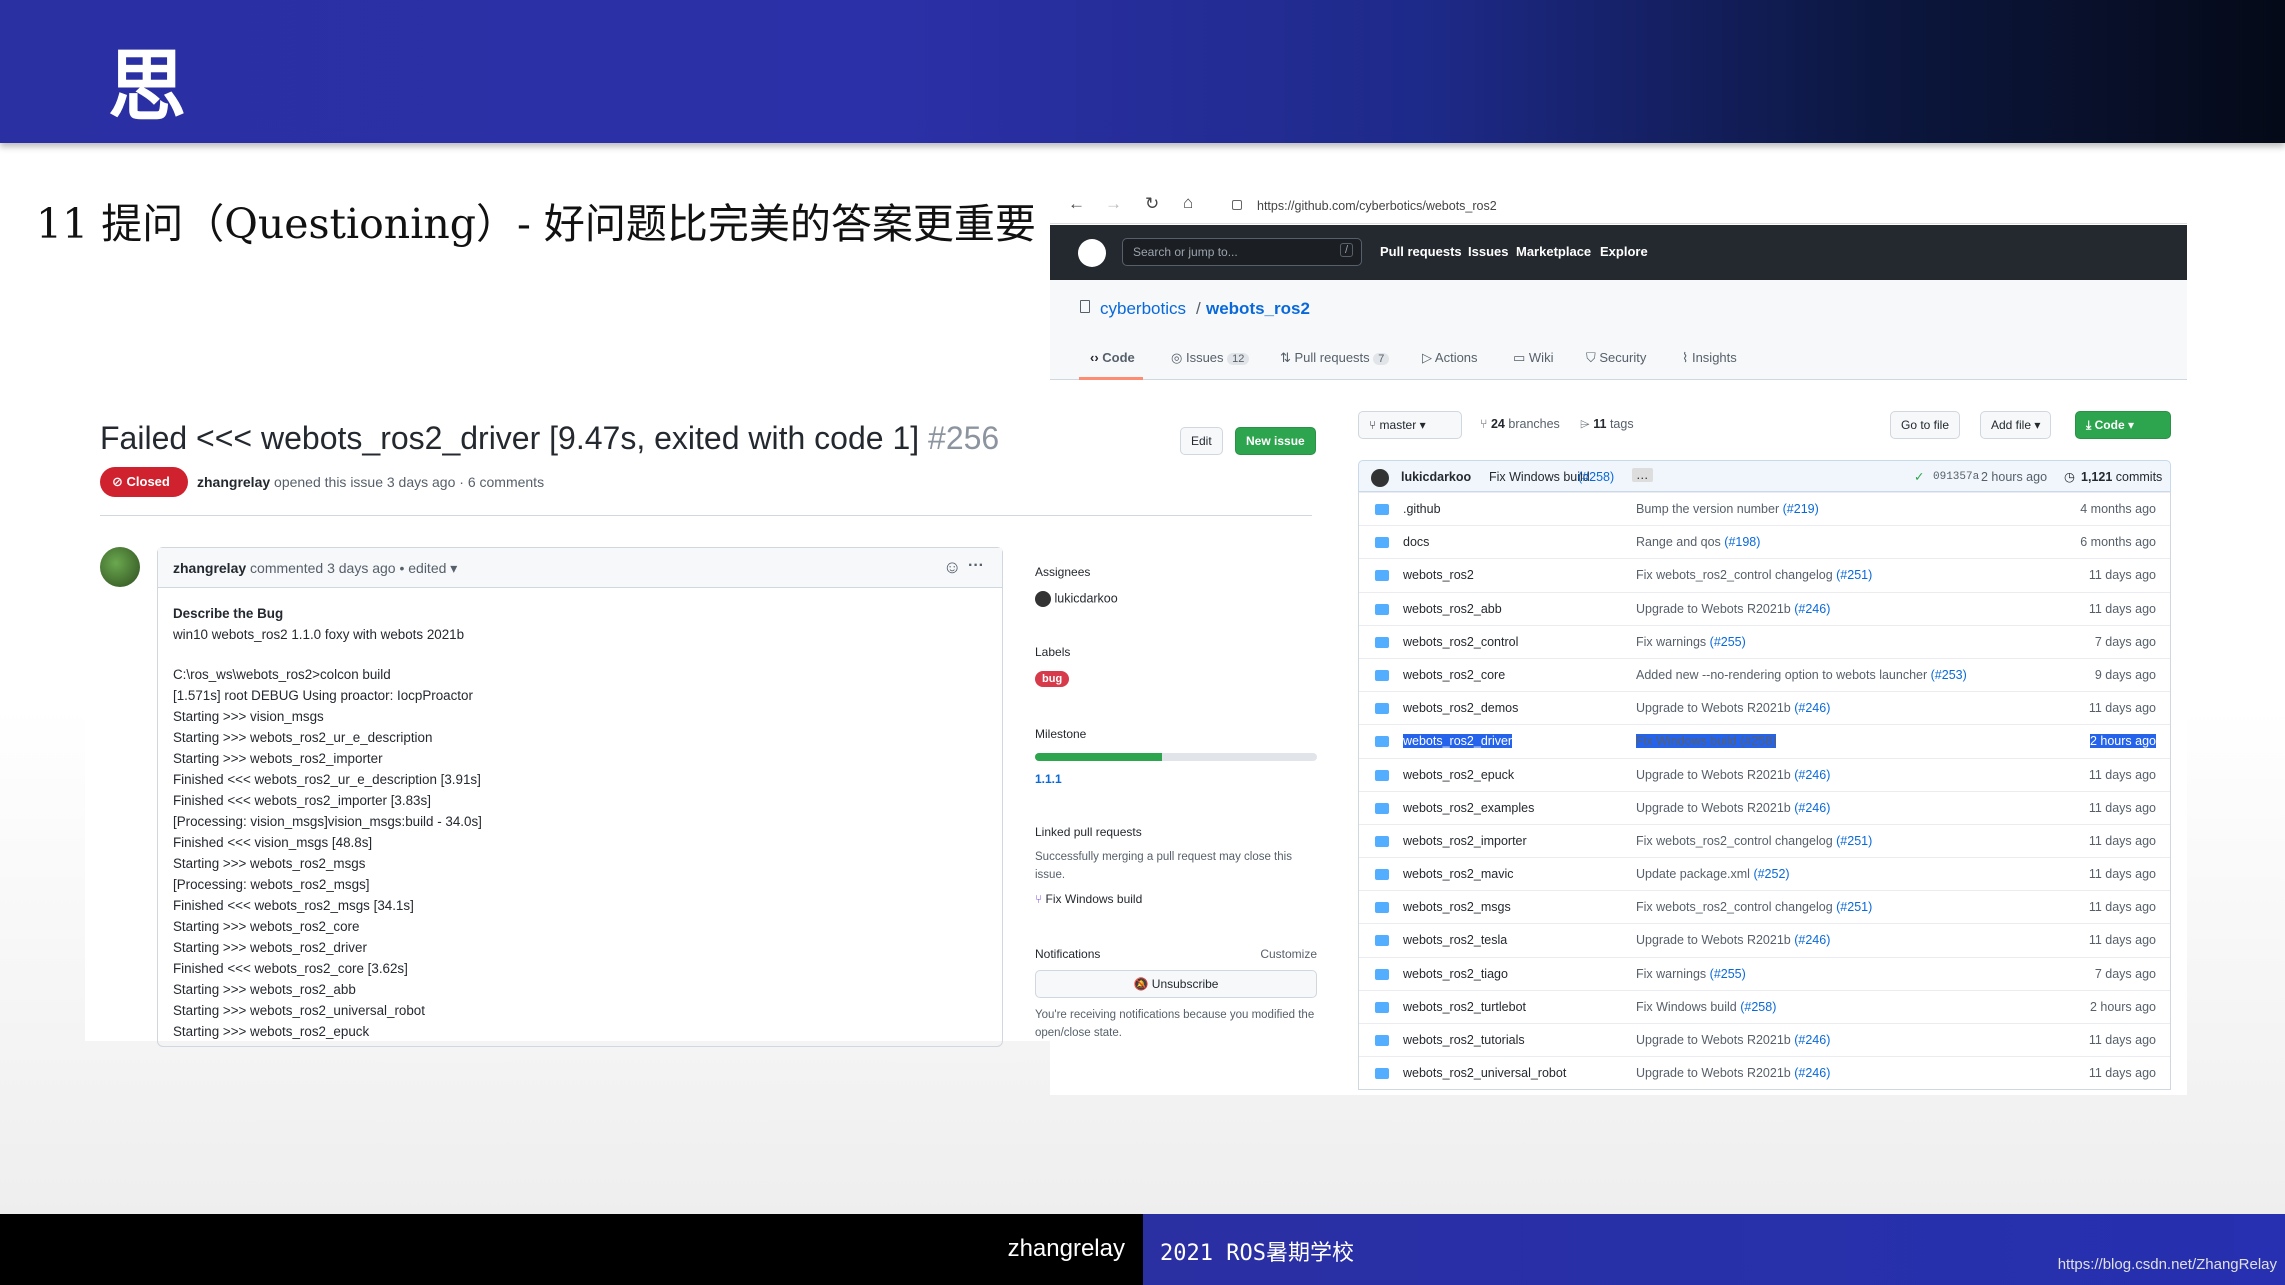  I want to click on commits-count: 1,121 commits, so click(2121, 477).